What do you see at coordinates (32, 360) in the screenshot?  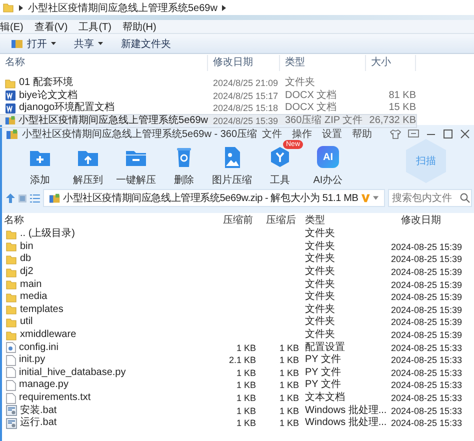 I see `file-name: init.py` at bounding box center [32, 360].